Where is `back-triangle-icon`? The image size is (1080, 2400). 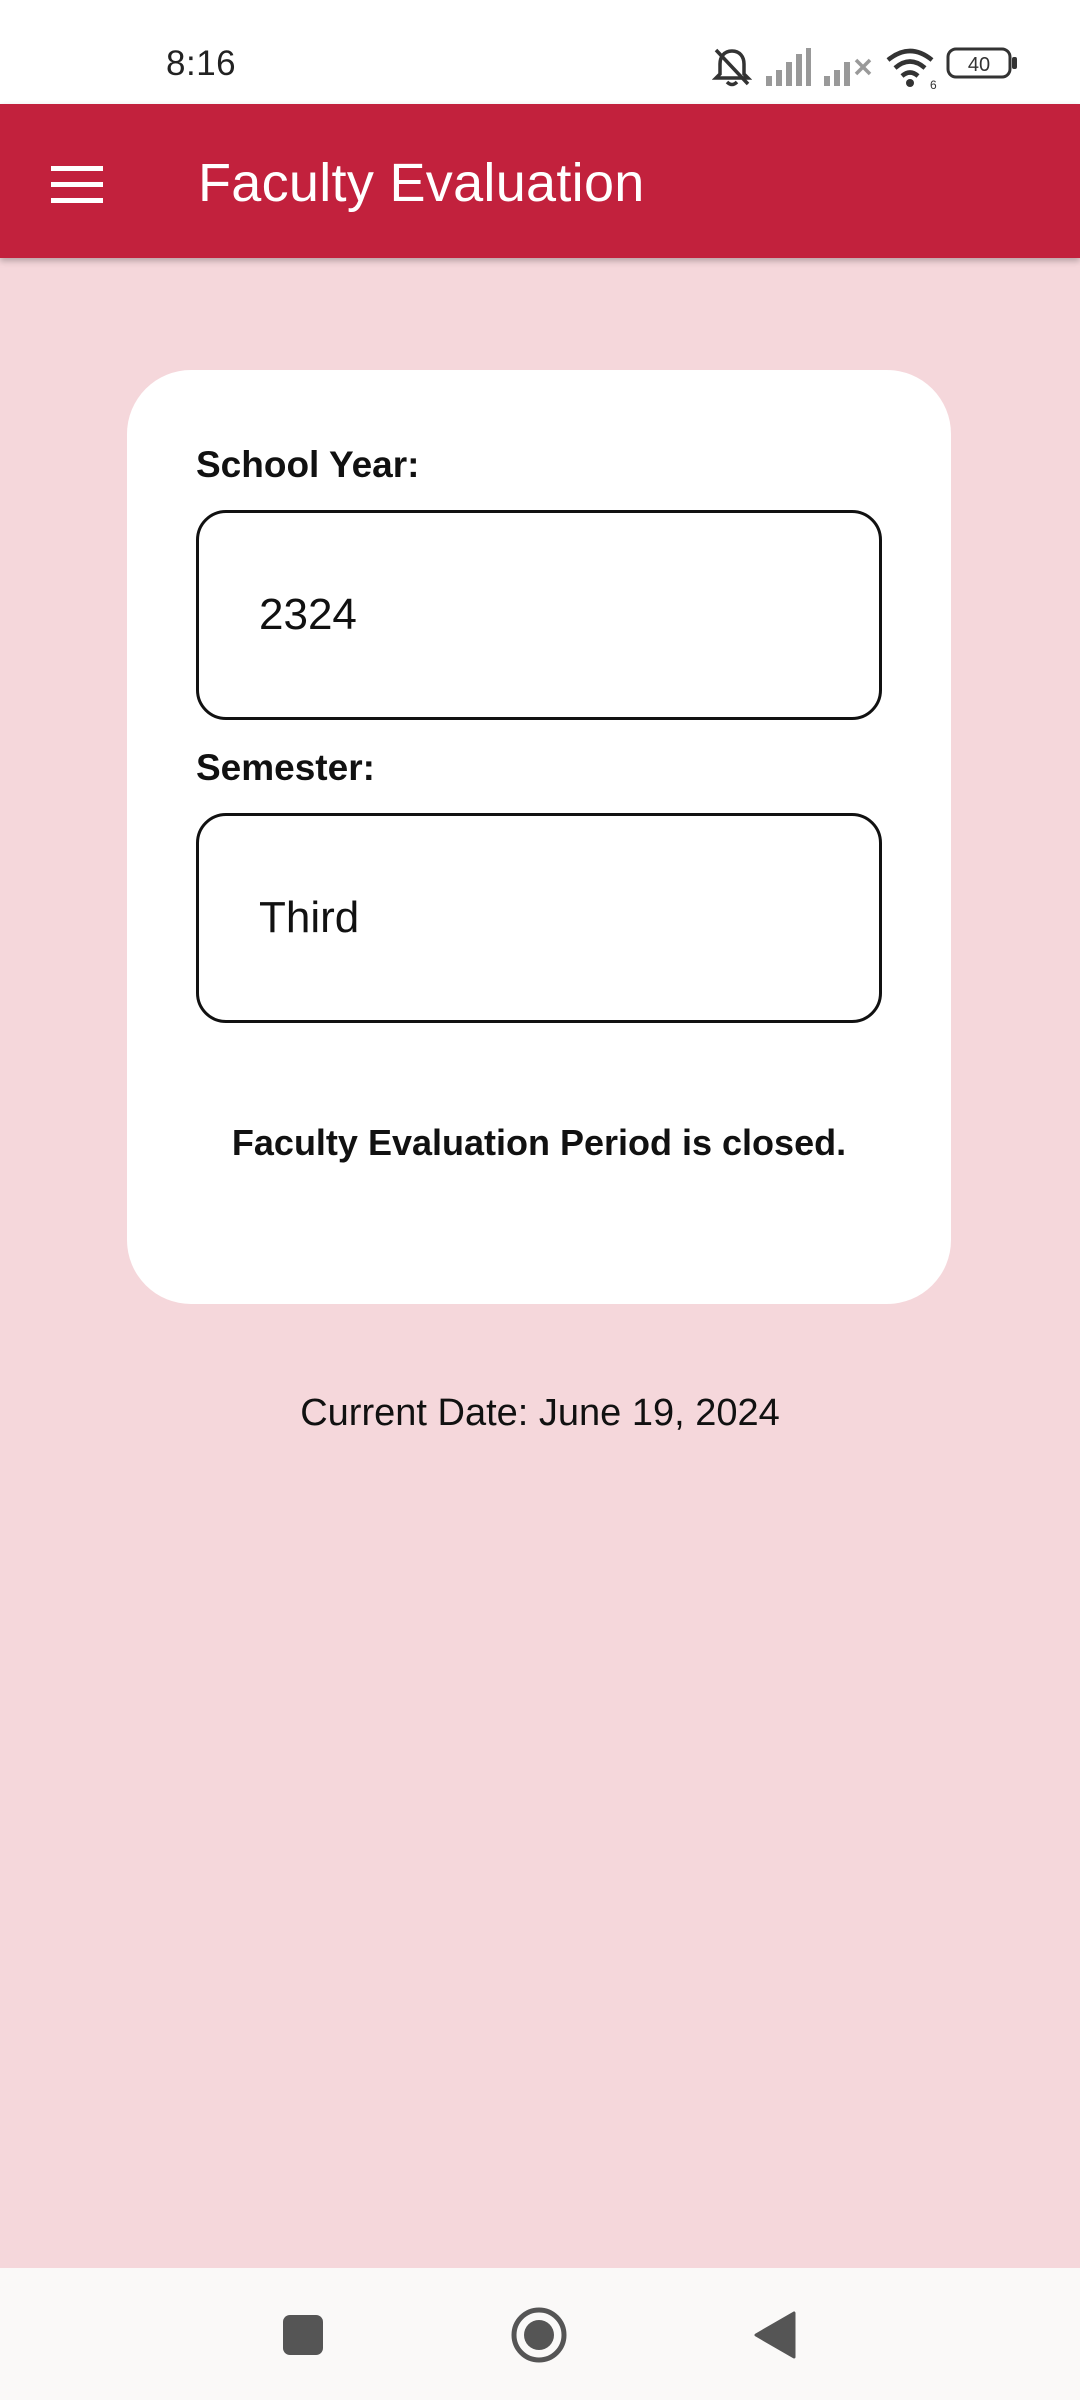 back-triangle-icon is located at coordinates (775, 2335).